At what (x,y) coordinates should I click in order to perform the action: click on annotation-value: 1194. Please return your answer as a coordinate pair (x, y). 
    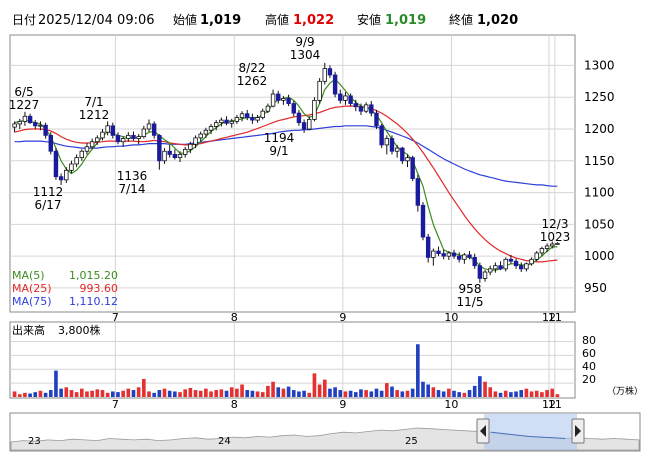
    Looking at the image, I should click on (279, 138).